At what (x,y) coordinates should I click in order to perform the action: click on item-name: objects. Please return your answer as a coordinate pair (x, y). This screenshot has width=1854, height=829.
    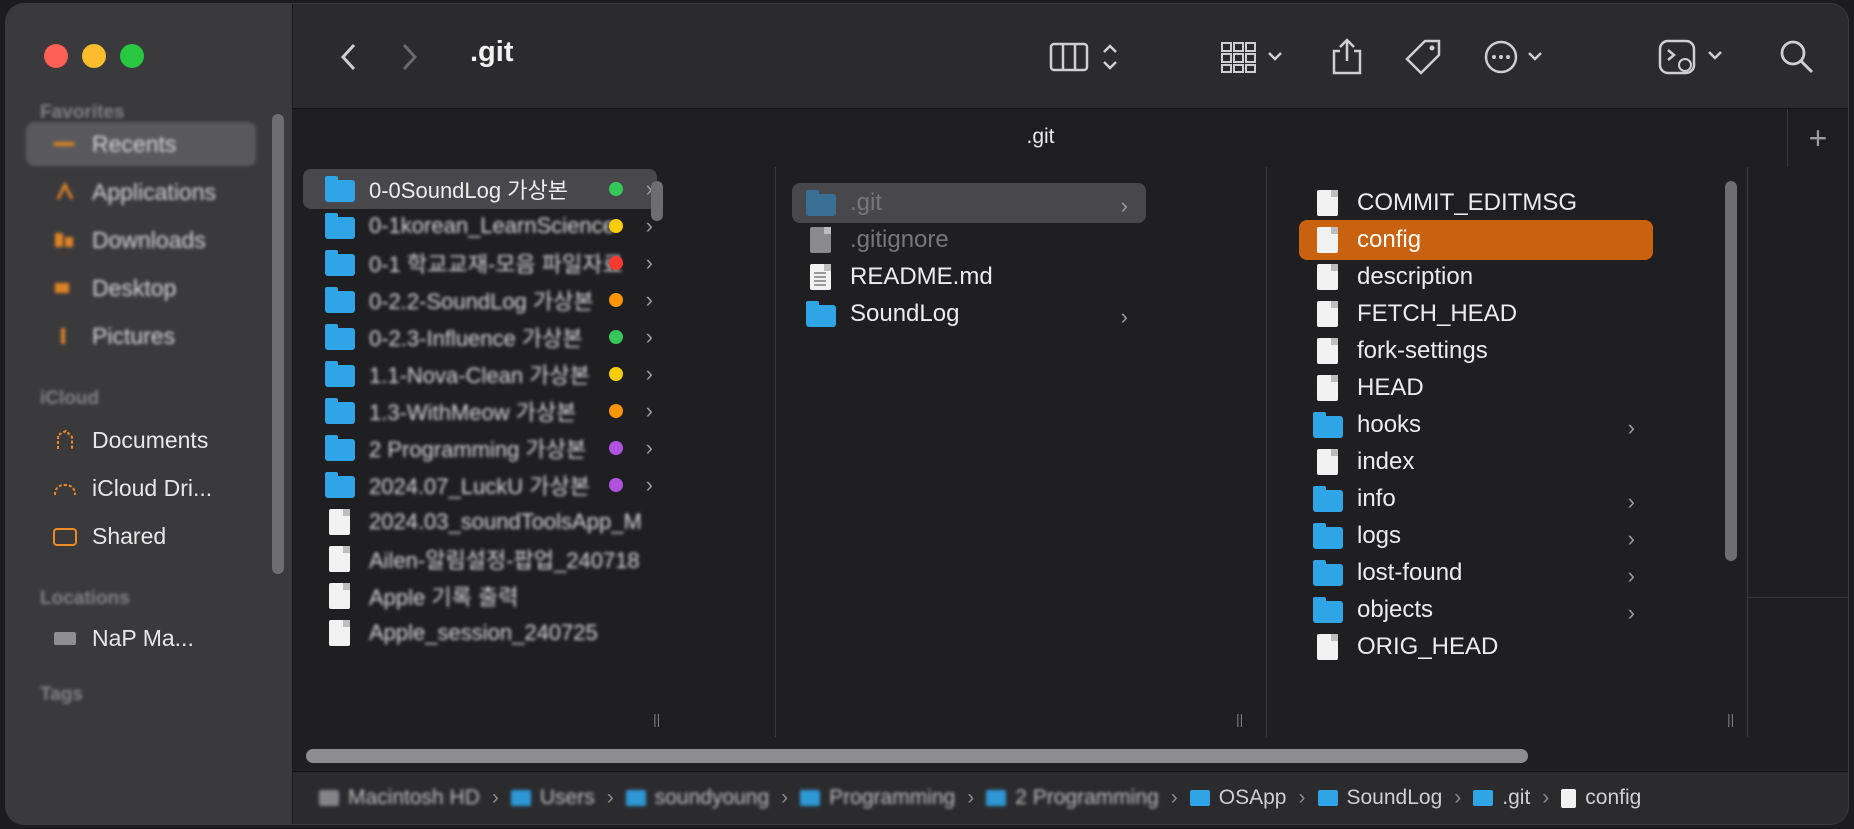
    Looking at the image, I should click on (1395, 609).